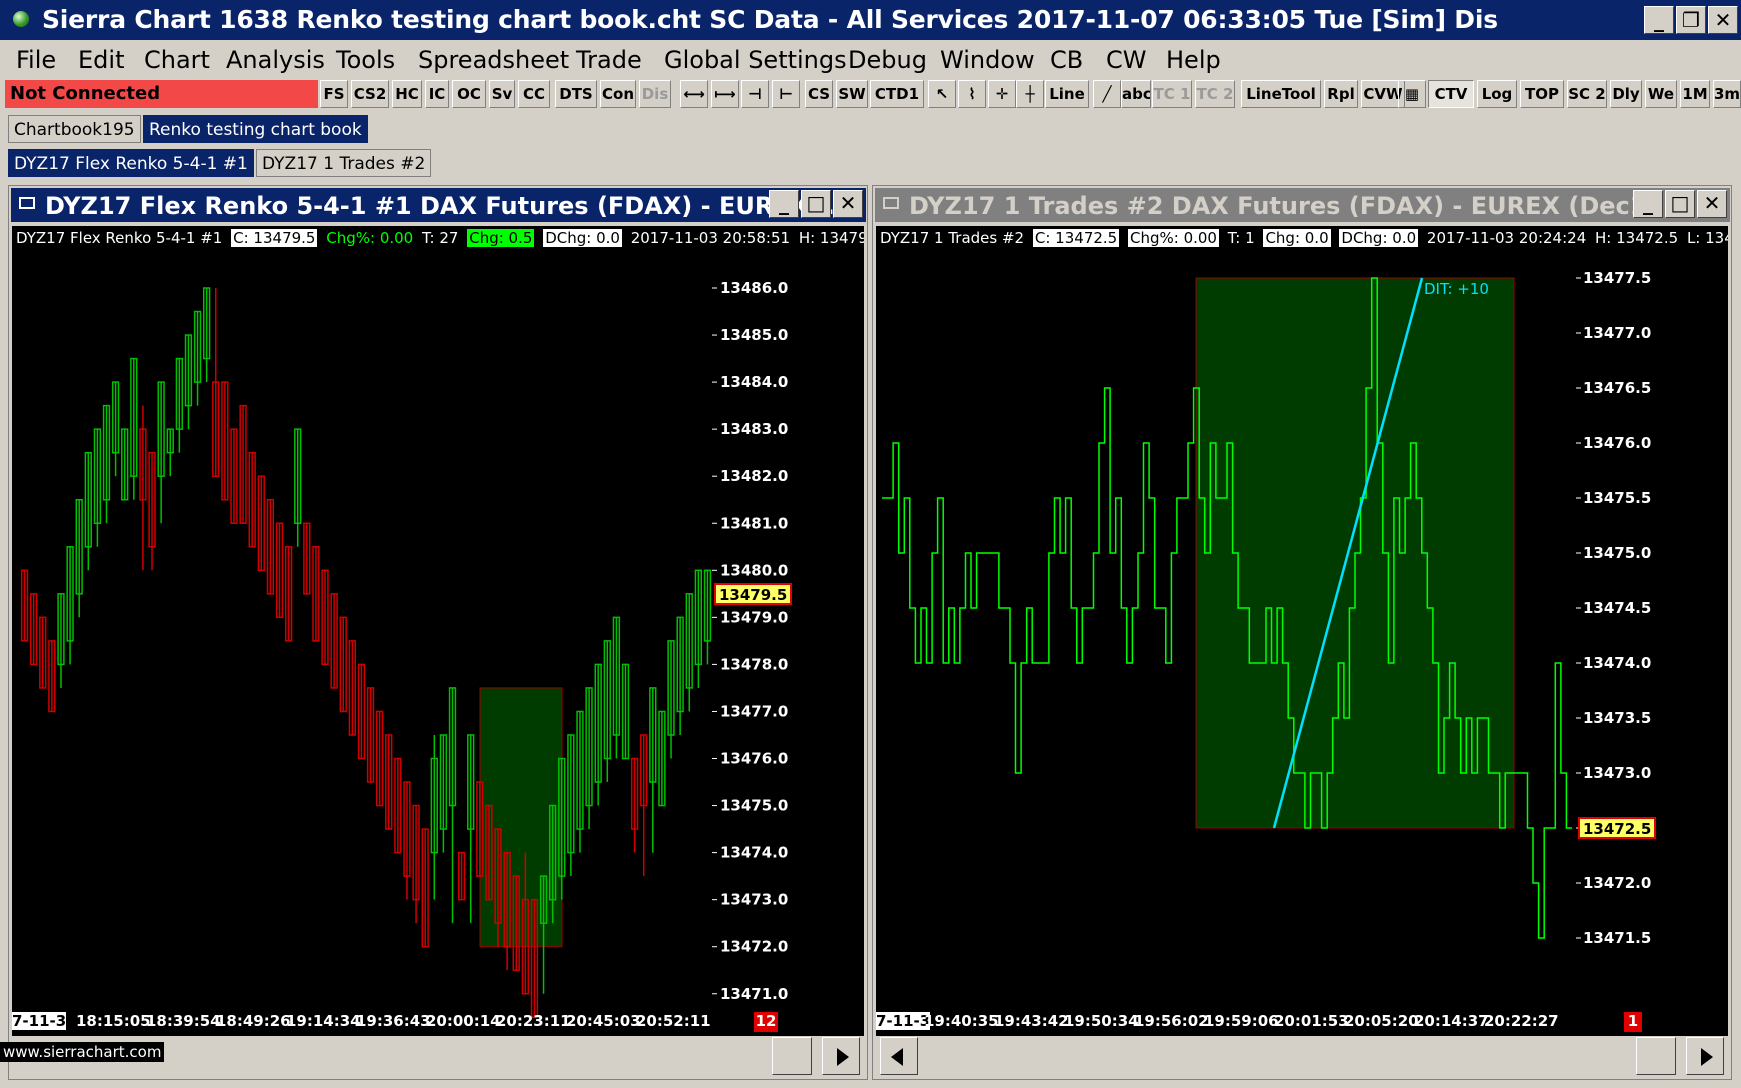 The image size is (1741, 1088). Describe the element at coordinates (1379, 238) in the screenshot. I see `info-dchg: DChg: 0.0` at that location.